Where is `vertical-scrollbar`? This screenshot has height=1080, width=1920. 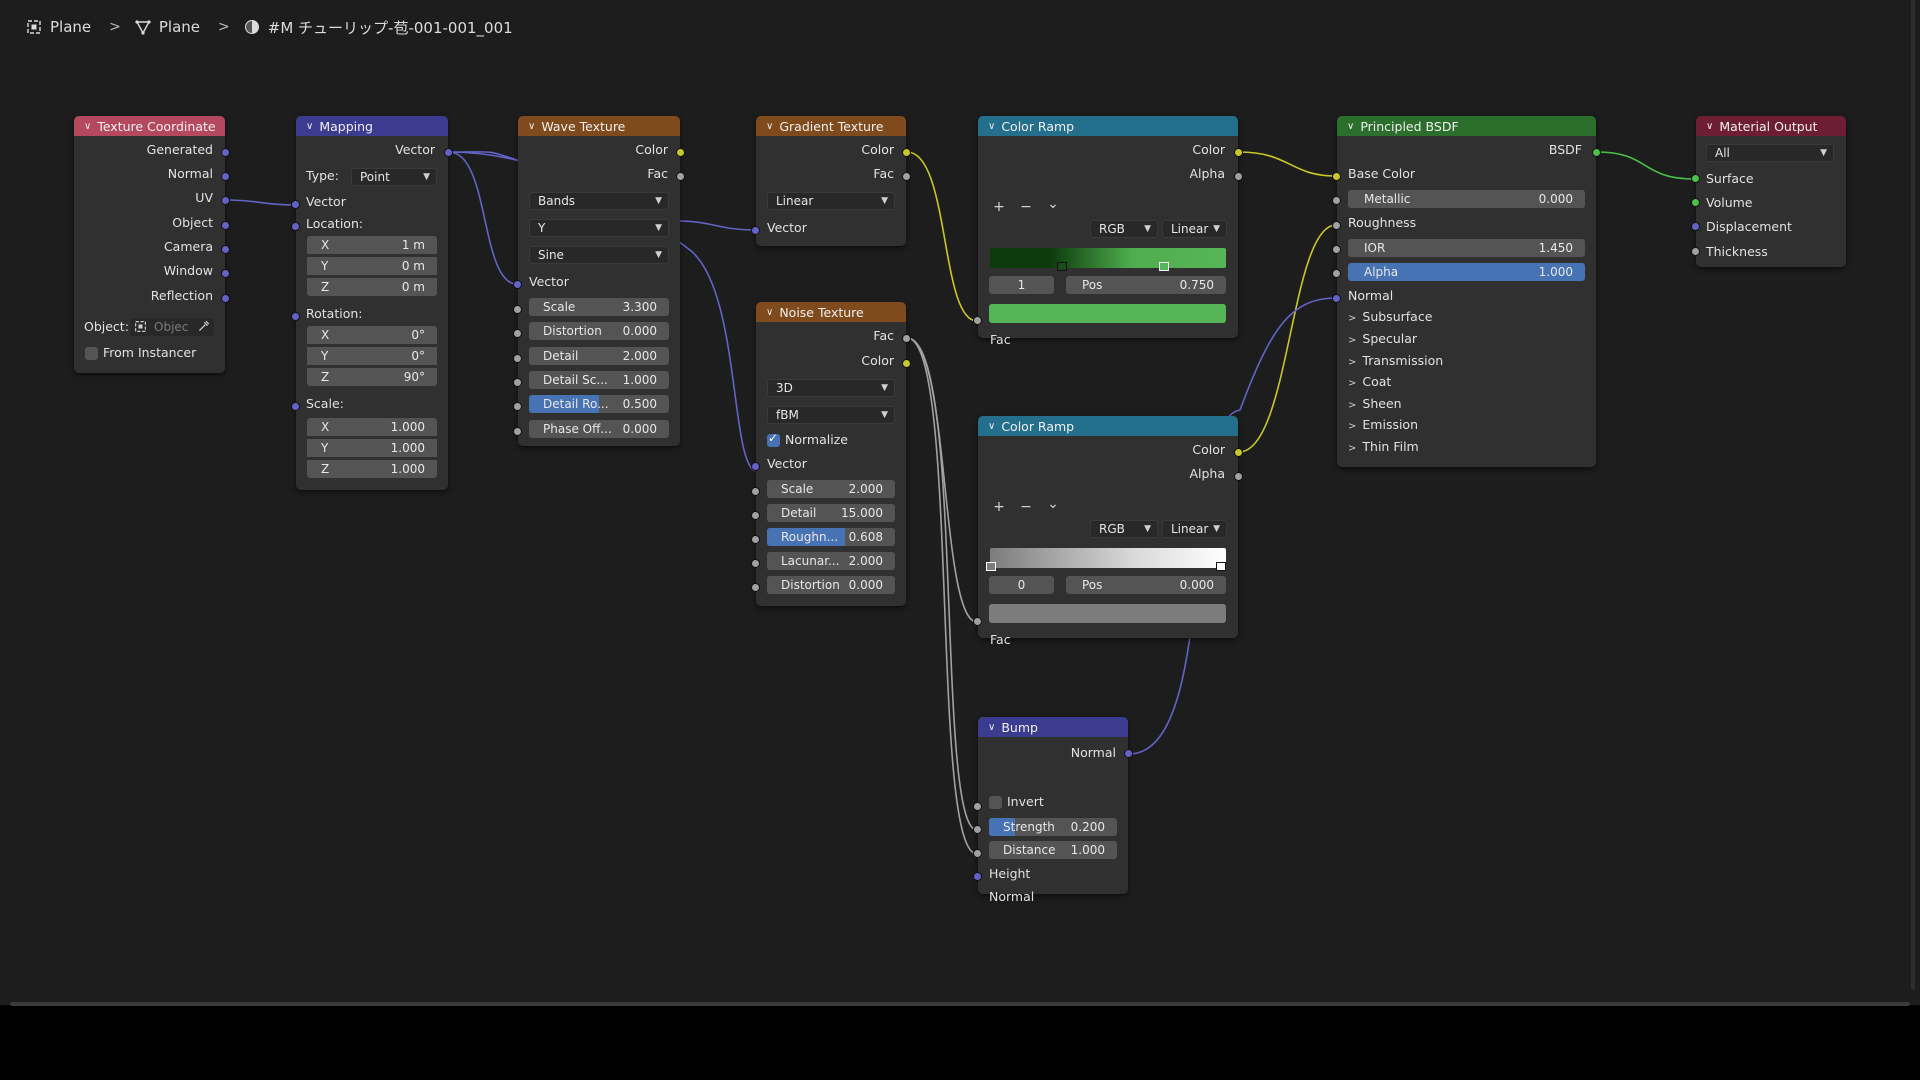 vertical-scrollbar is located at coordinates (1913, 495).